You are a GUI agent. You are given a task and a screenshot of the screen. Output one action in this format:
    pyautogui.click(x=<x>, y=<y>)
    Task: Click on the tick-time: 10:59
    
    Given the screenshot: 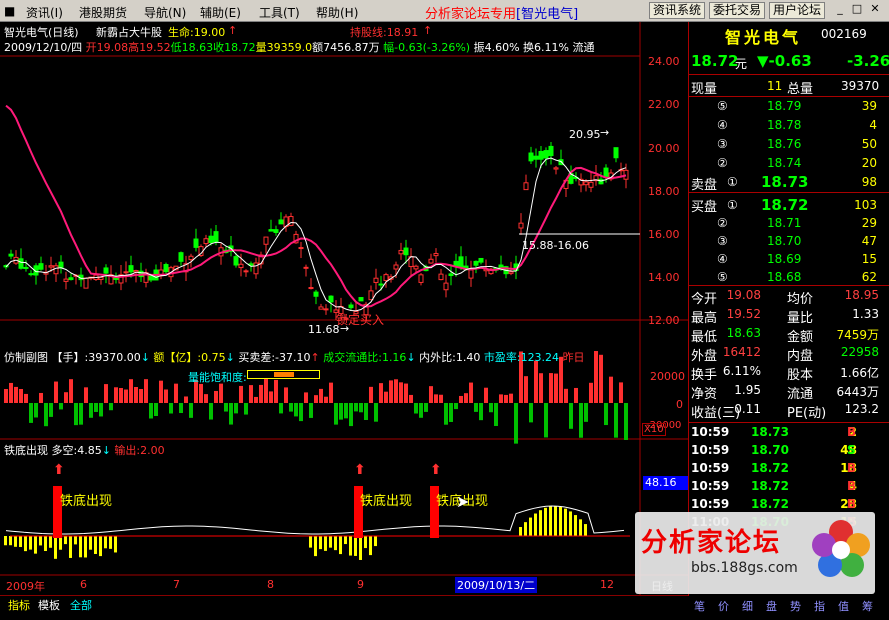 What is the action you would take?
    pyautogui.click(x=710, y=486)
    